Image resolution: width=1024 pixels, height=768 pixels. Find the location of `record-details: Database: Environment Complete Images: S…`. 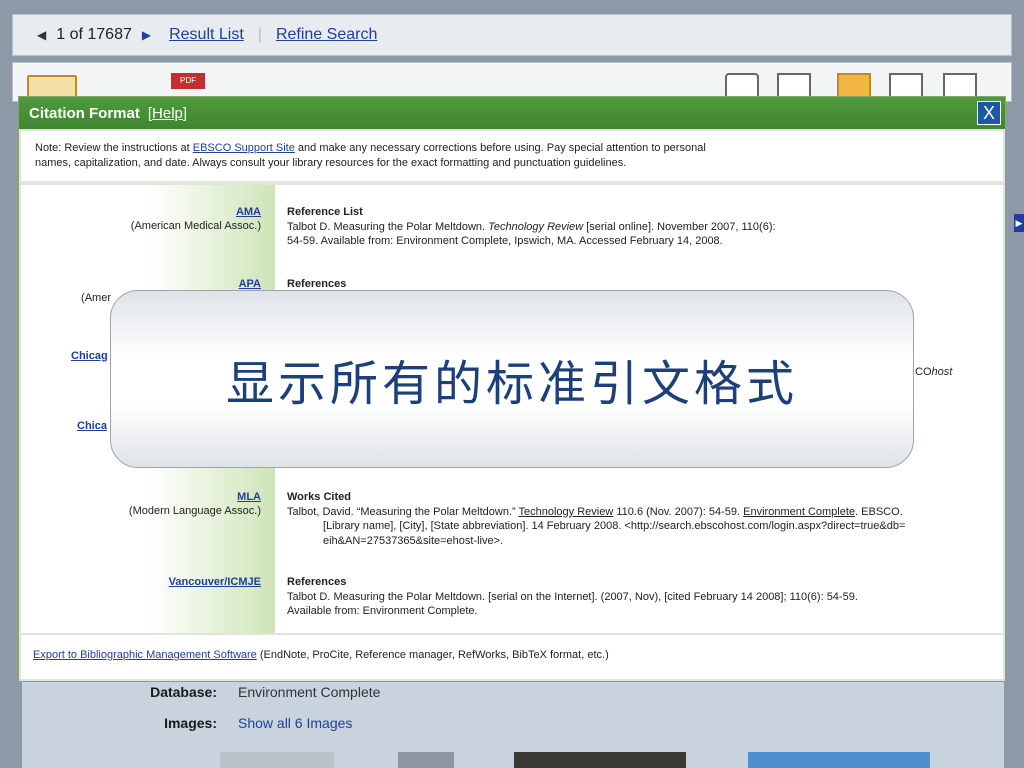

record-details: Database: Environment Complete Images: S… is located at coordinates (513, 724).